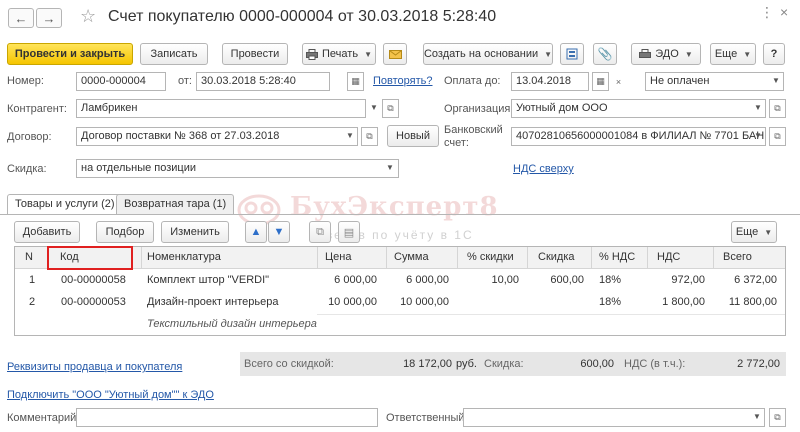  I want to click on payment-due-field: 13.04.2018, so click(550, 81).